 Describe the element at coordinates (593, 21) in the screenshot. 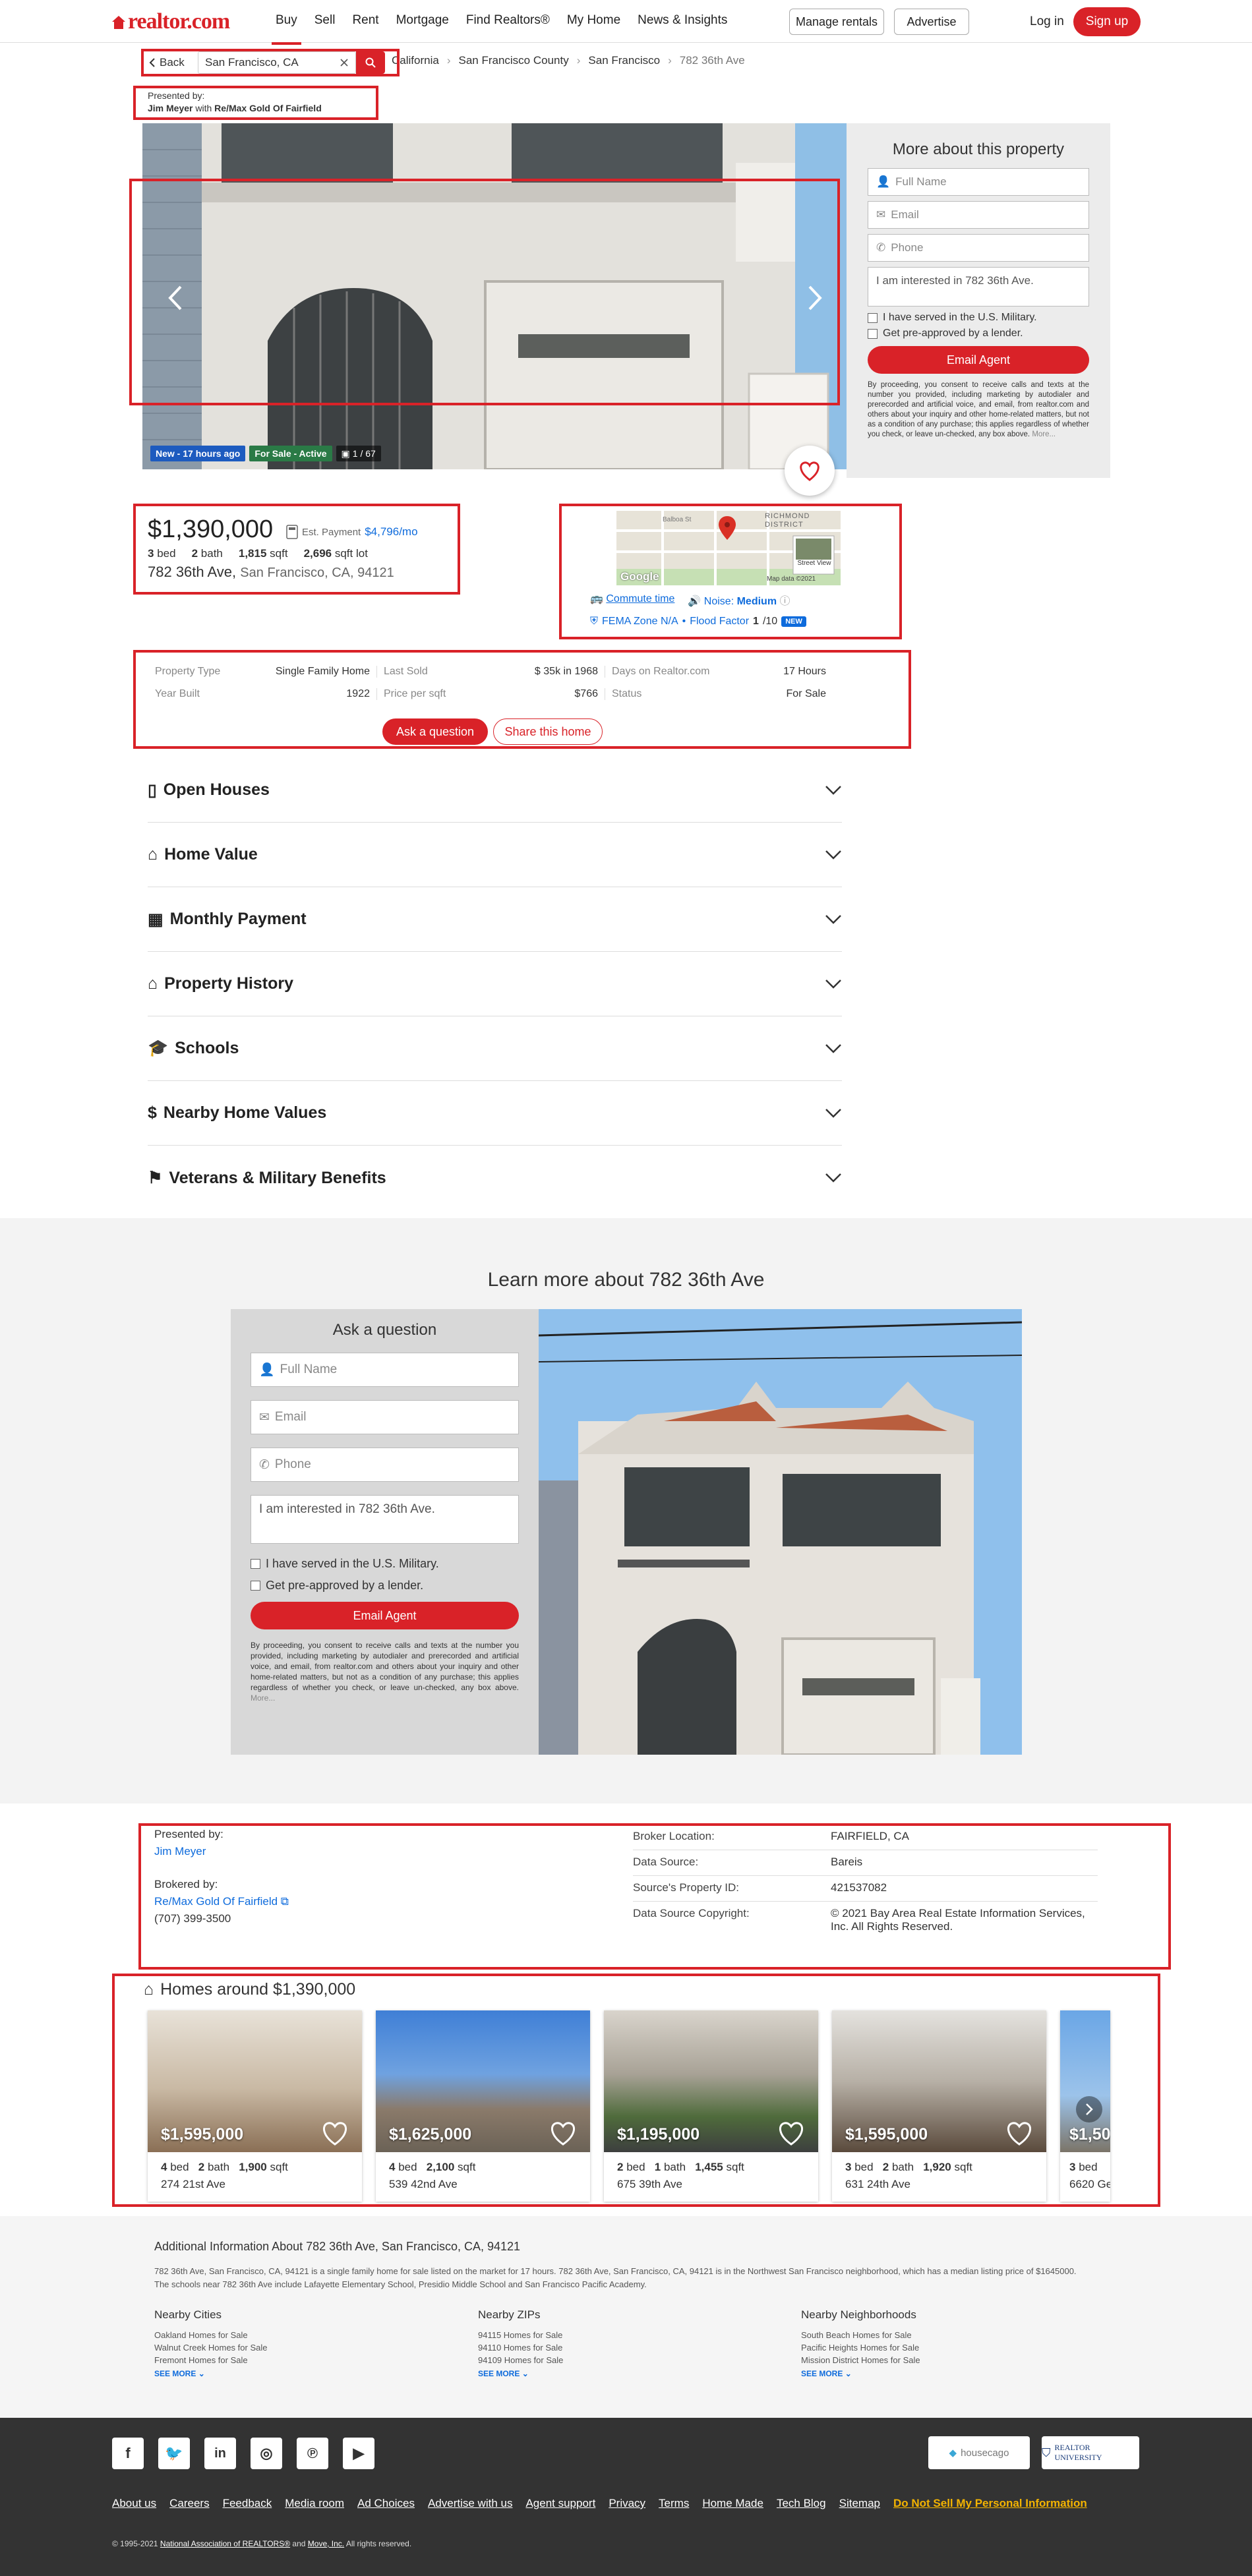

I see `nav-my-home: My Home` at that location.